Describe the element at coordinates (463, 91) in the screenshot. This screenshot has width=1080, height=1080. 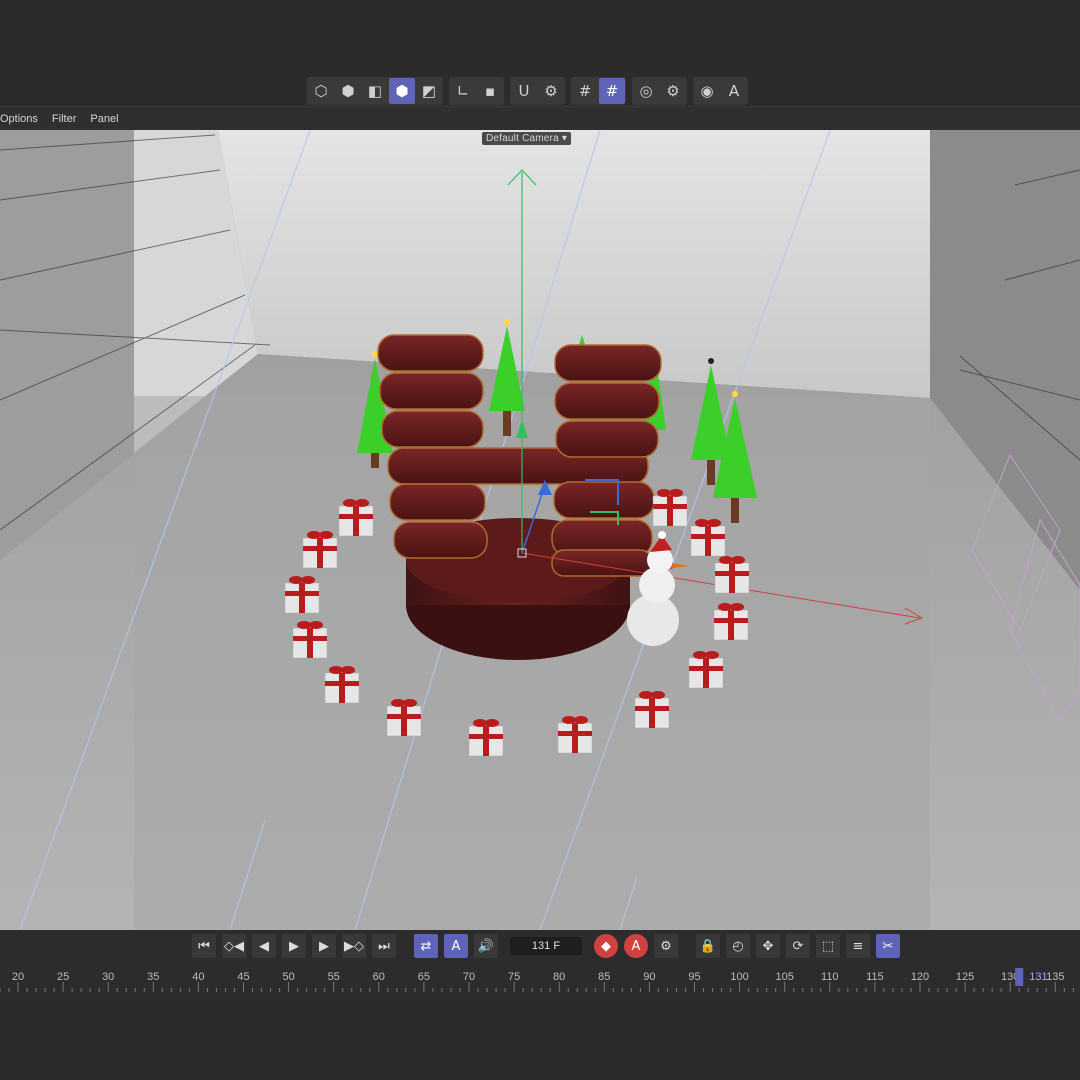
I see `axis-icon: ∟` at that location.